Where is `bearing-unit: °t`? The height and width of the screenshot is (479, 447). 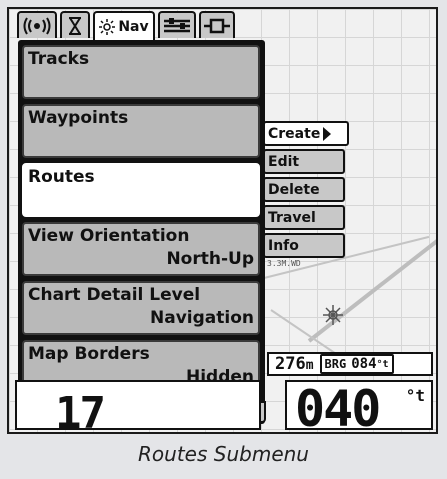
bearing-unit: °t is located at coordinates (382, 364).